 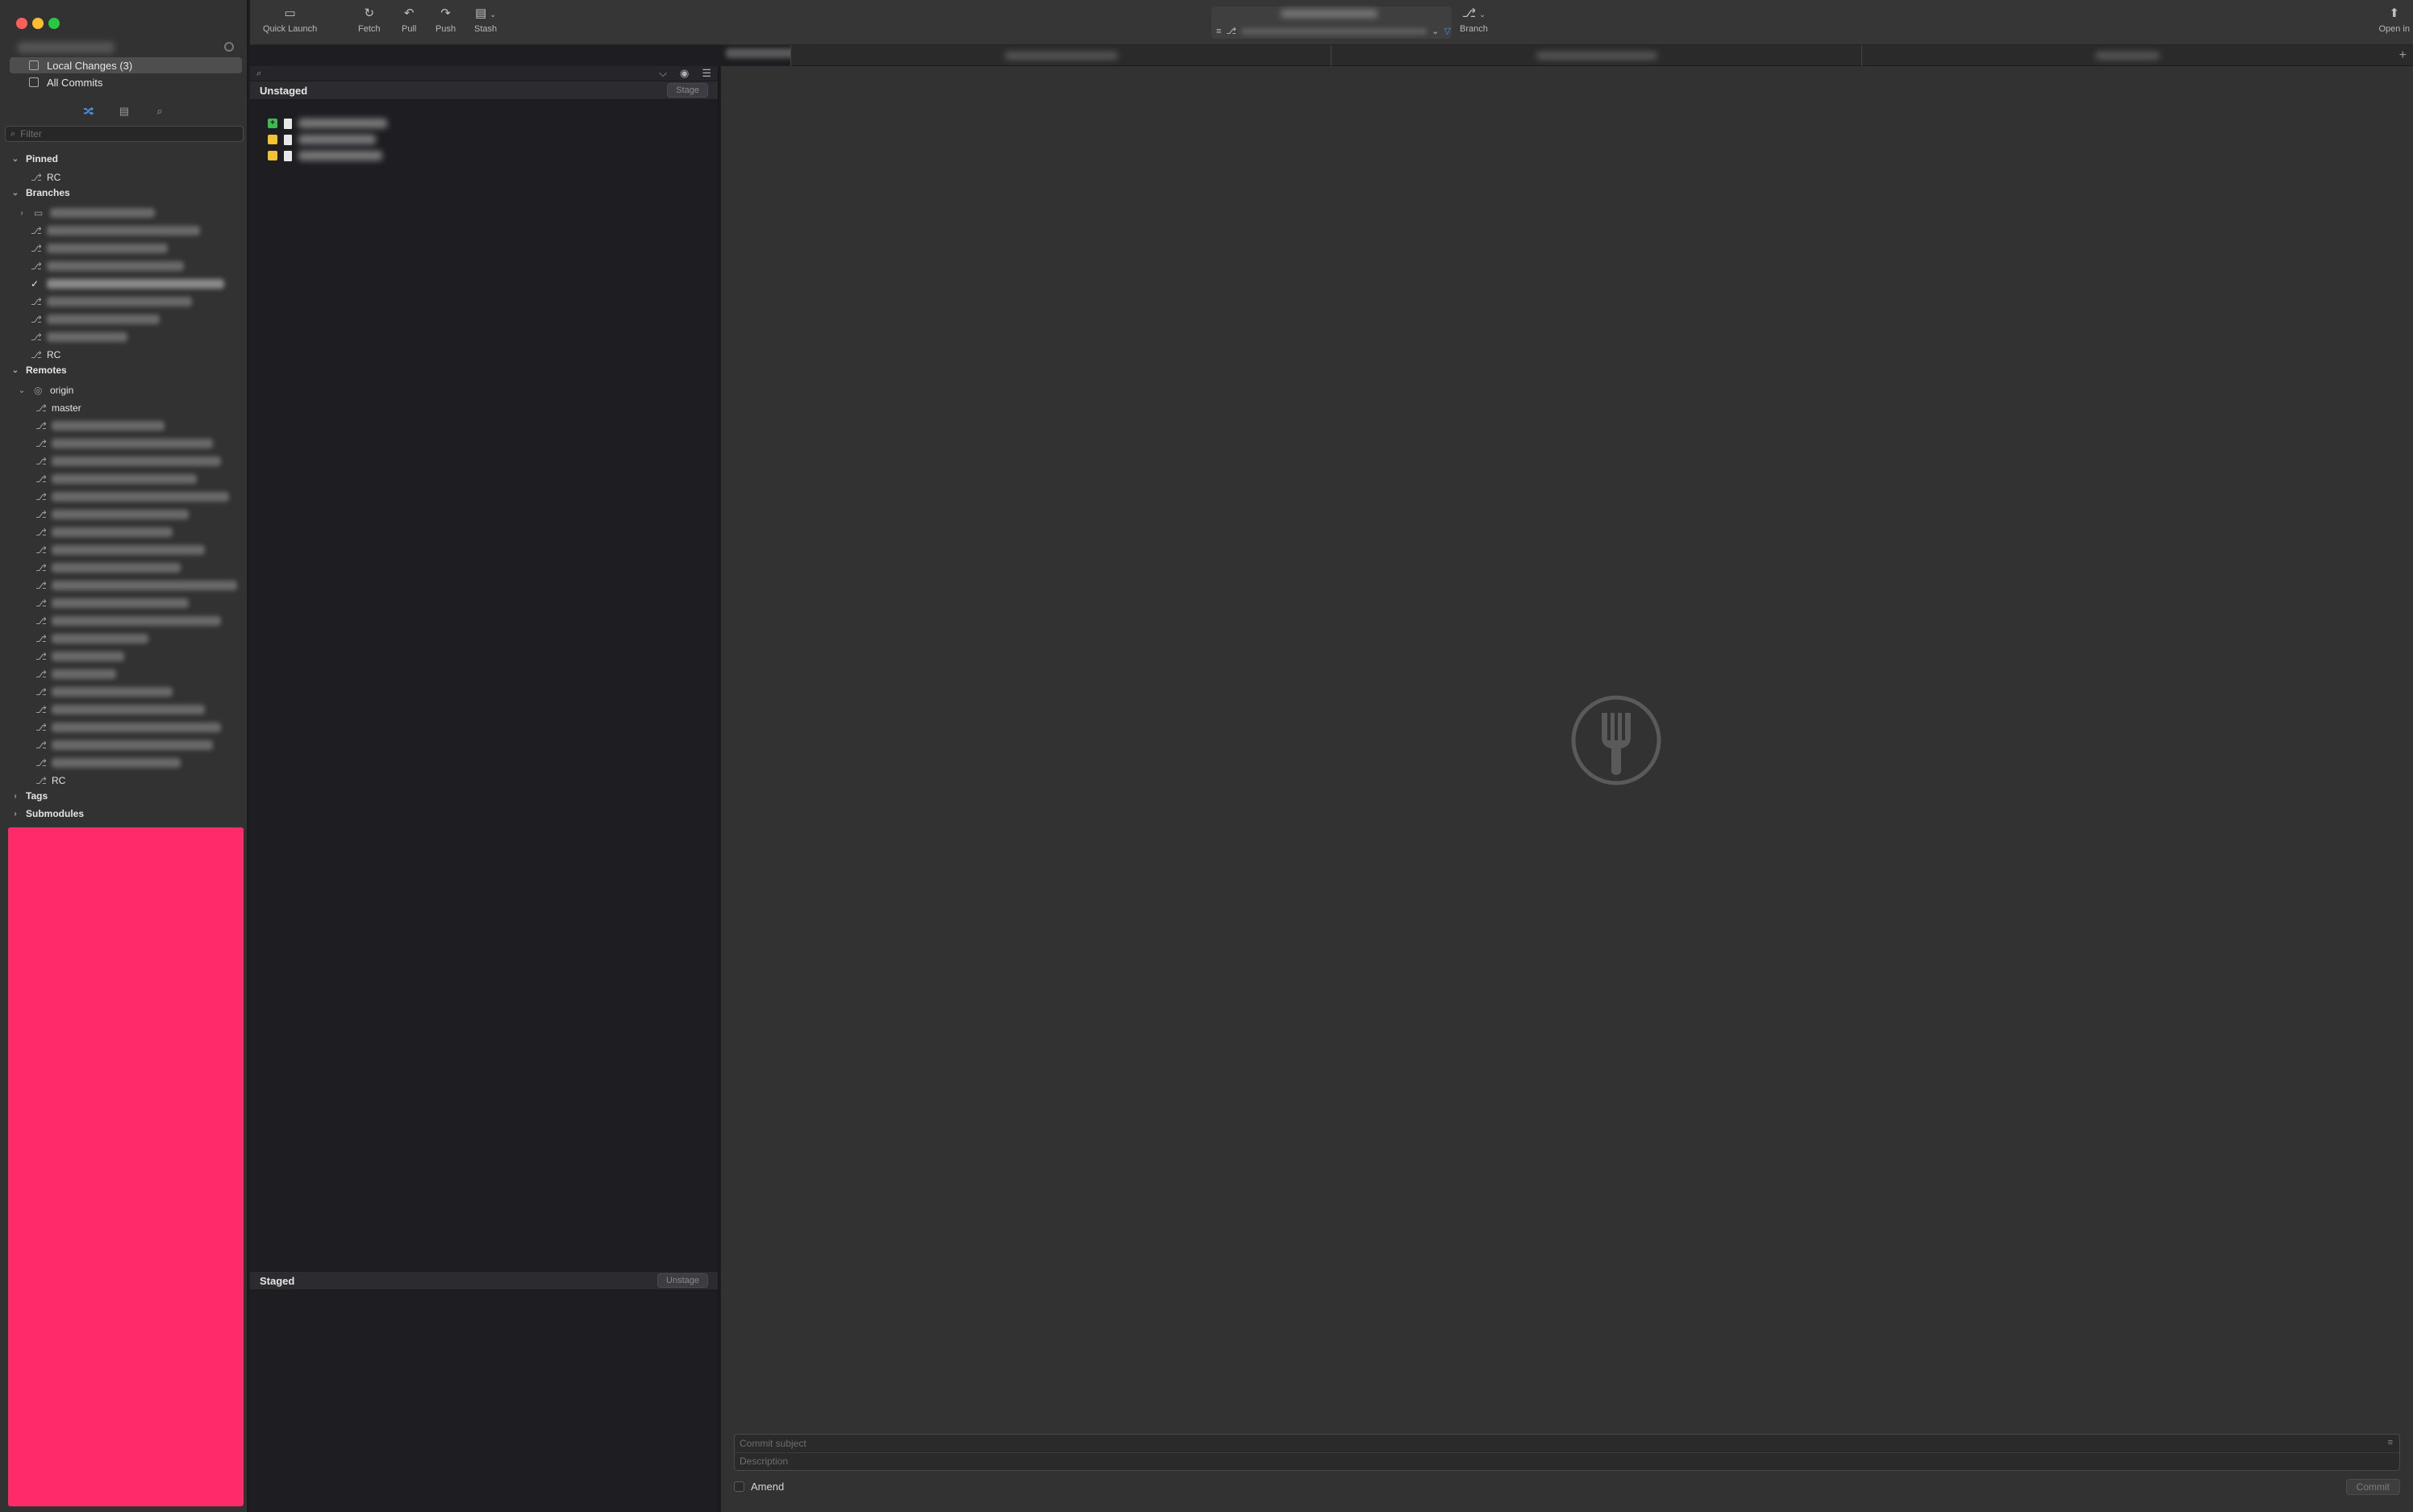 What do you see at coordinates (706, 74) in the screenshot?
I see `list-view-icon: ☰` at bounding box center [706, 74].